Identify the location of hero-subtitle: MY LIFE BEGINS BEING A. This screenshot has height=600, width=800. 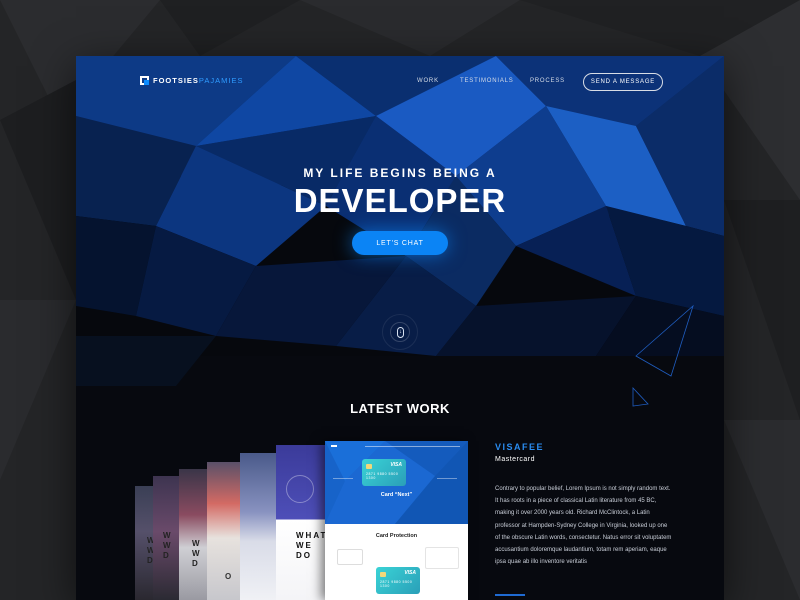
(400, 173).